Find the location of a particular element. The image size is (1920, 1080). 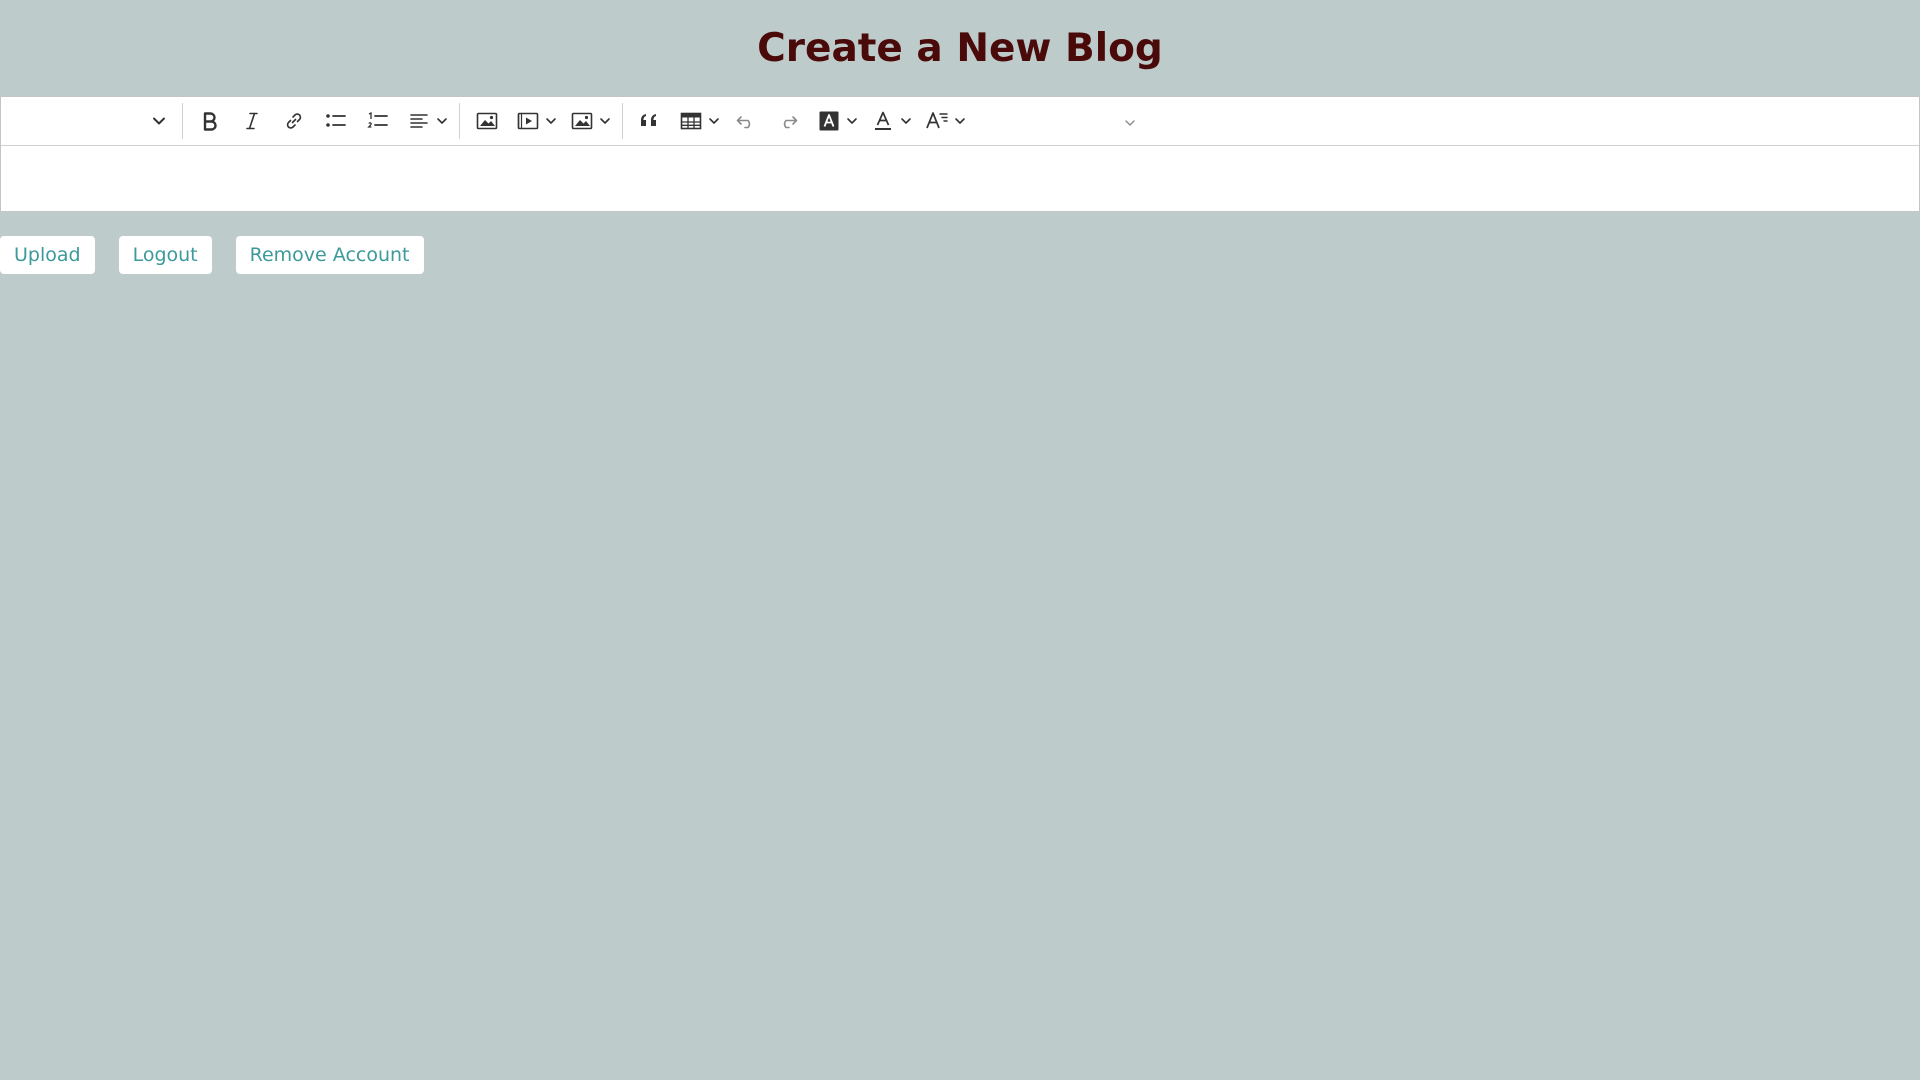

logout-button: Logout is located at coordinates (165, 255).